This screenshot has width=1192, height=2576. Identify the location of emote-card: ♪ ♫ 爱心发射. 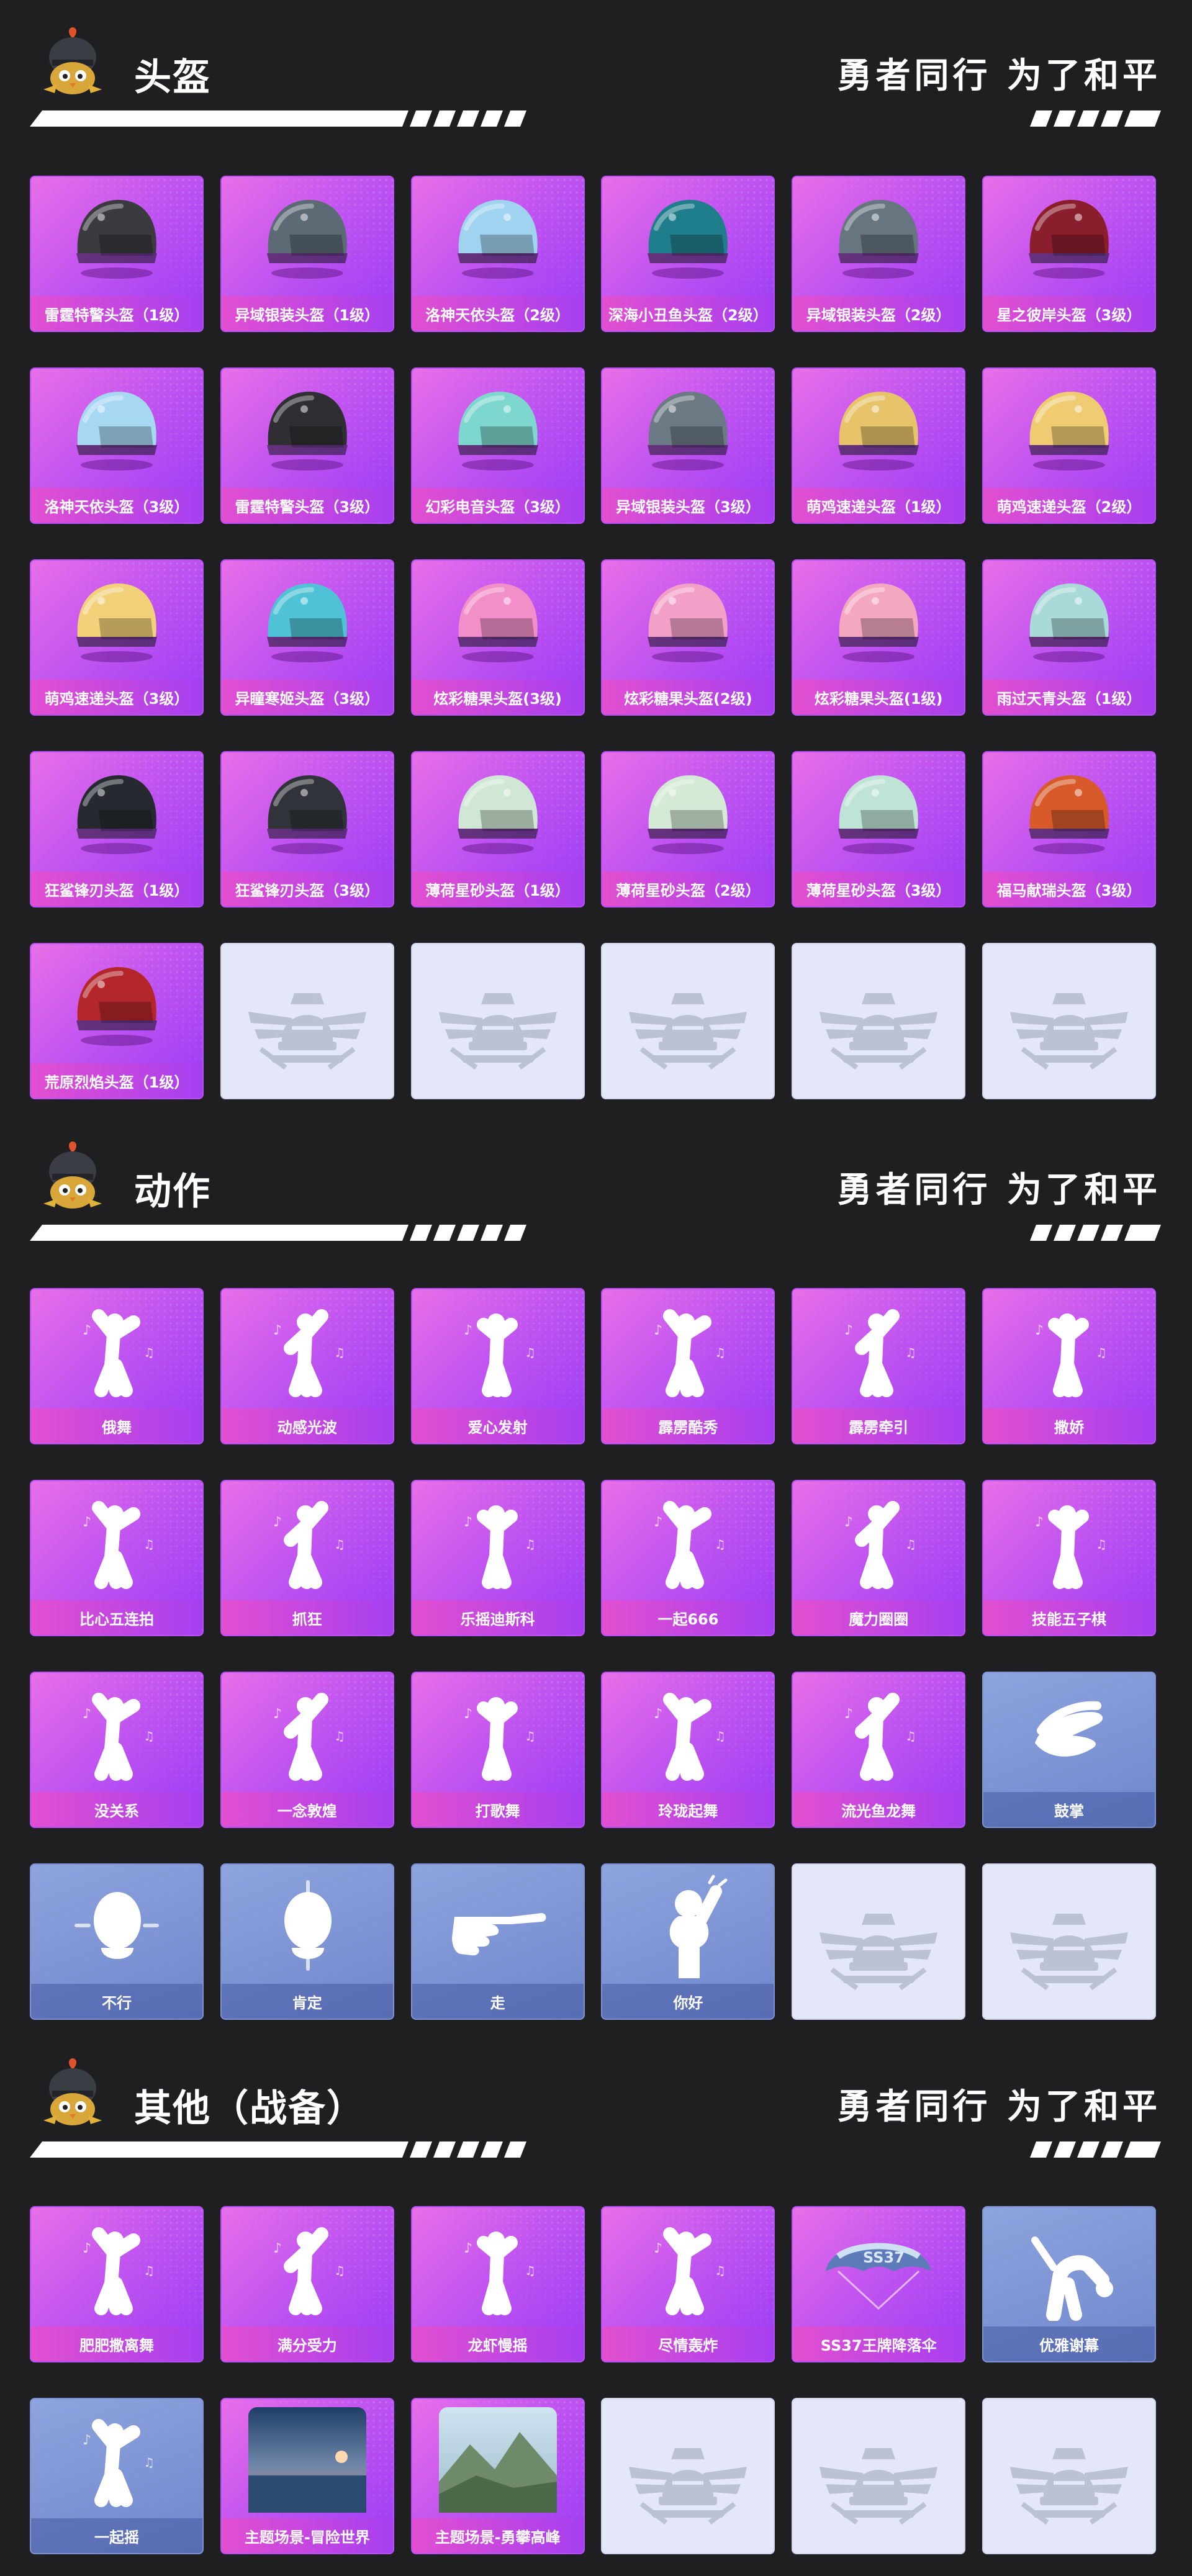
(497, 1366).